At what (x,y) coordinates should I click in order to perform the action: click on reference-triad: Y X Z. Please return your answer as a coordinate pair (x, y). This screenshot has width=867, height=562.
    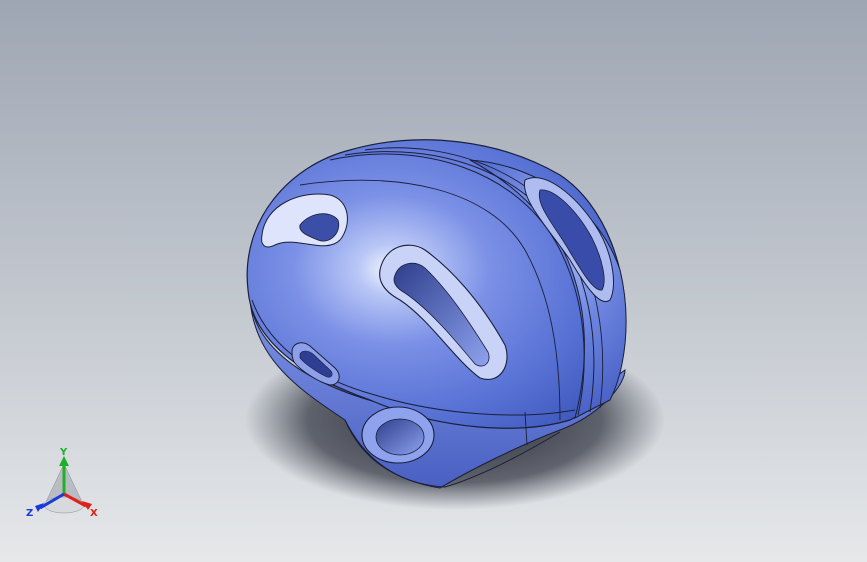
    Looking at the image, I should click on (64, 486).